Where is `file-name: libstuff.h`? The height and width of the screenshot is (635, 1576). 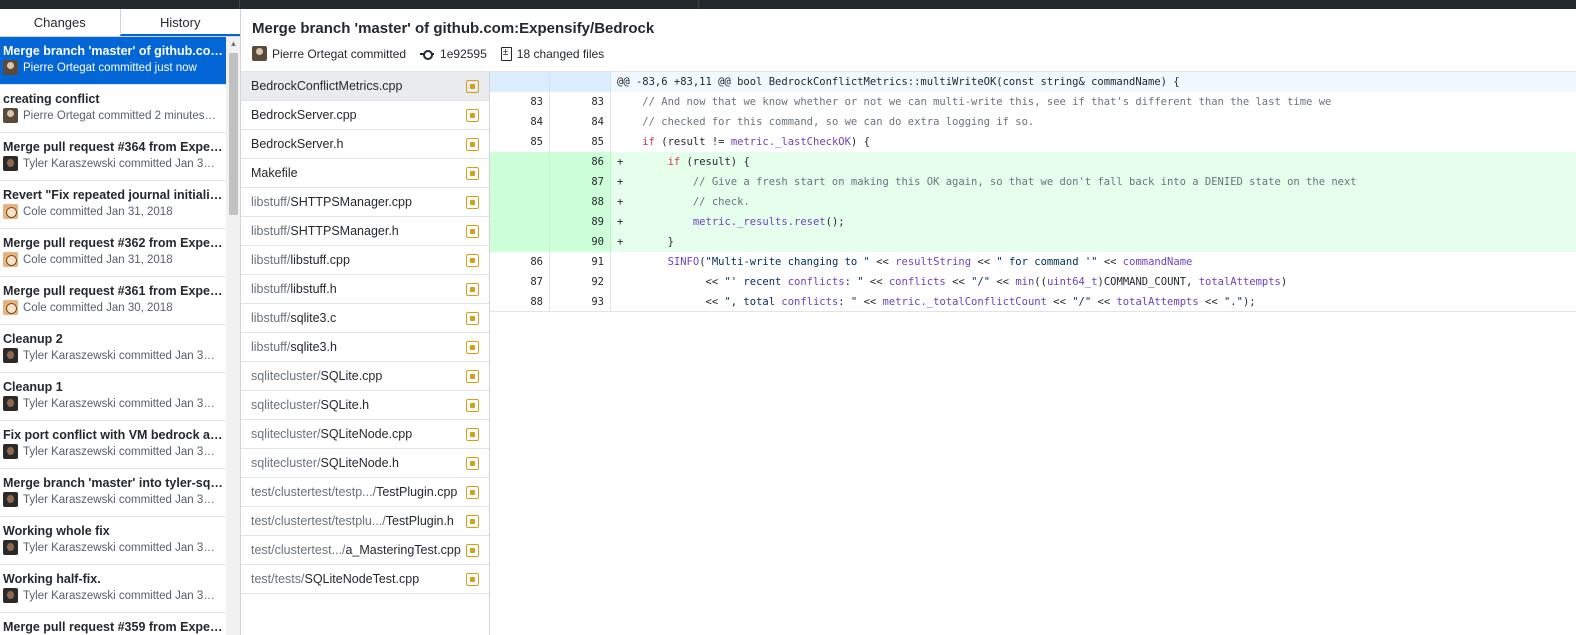 file-name: libstuff.h is located at coordinates (313, 289).